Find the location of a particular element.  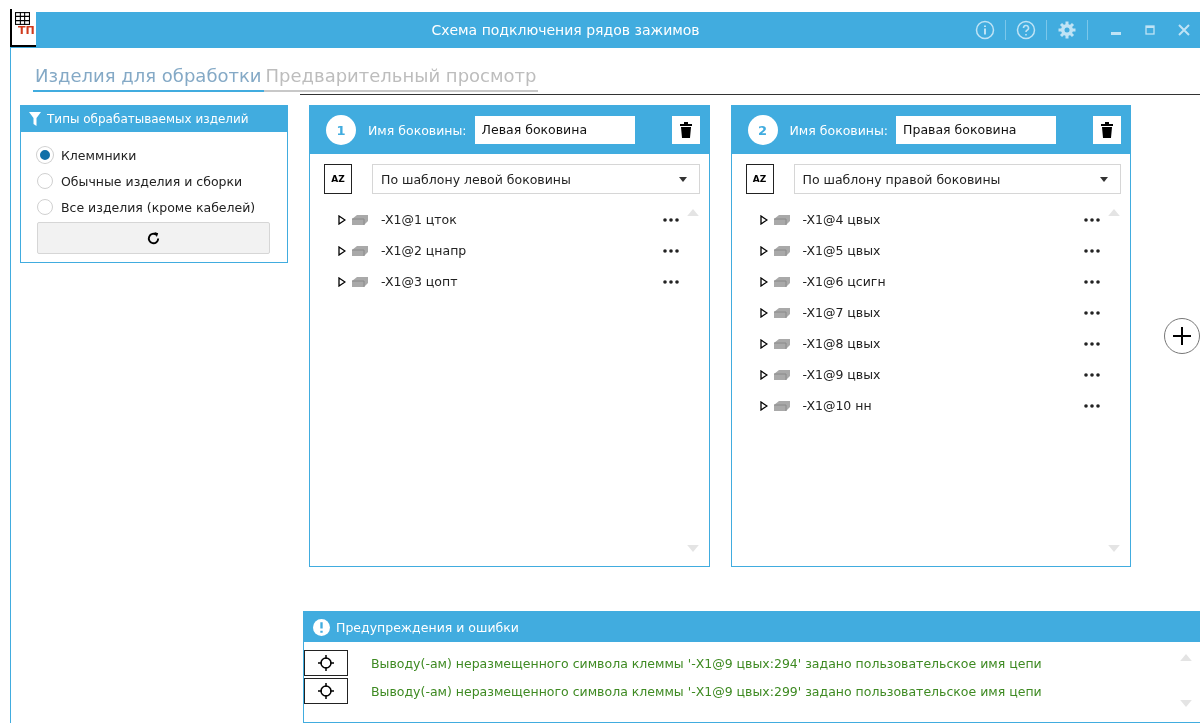

number-badge: 1 is located at coordinates (341, 130).